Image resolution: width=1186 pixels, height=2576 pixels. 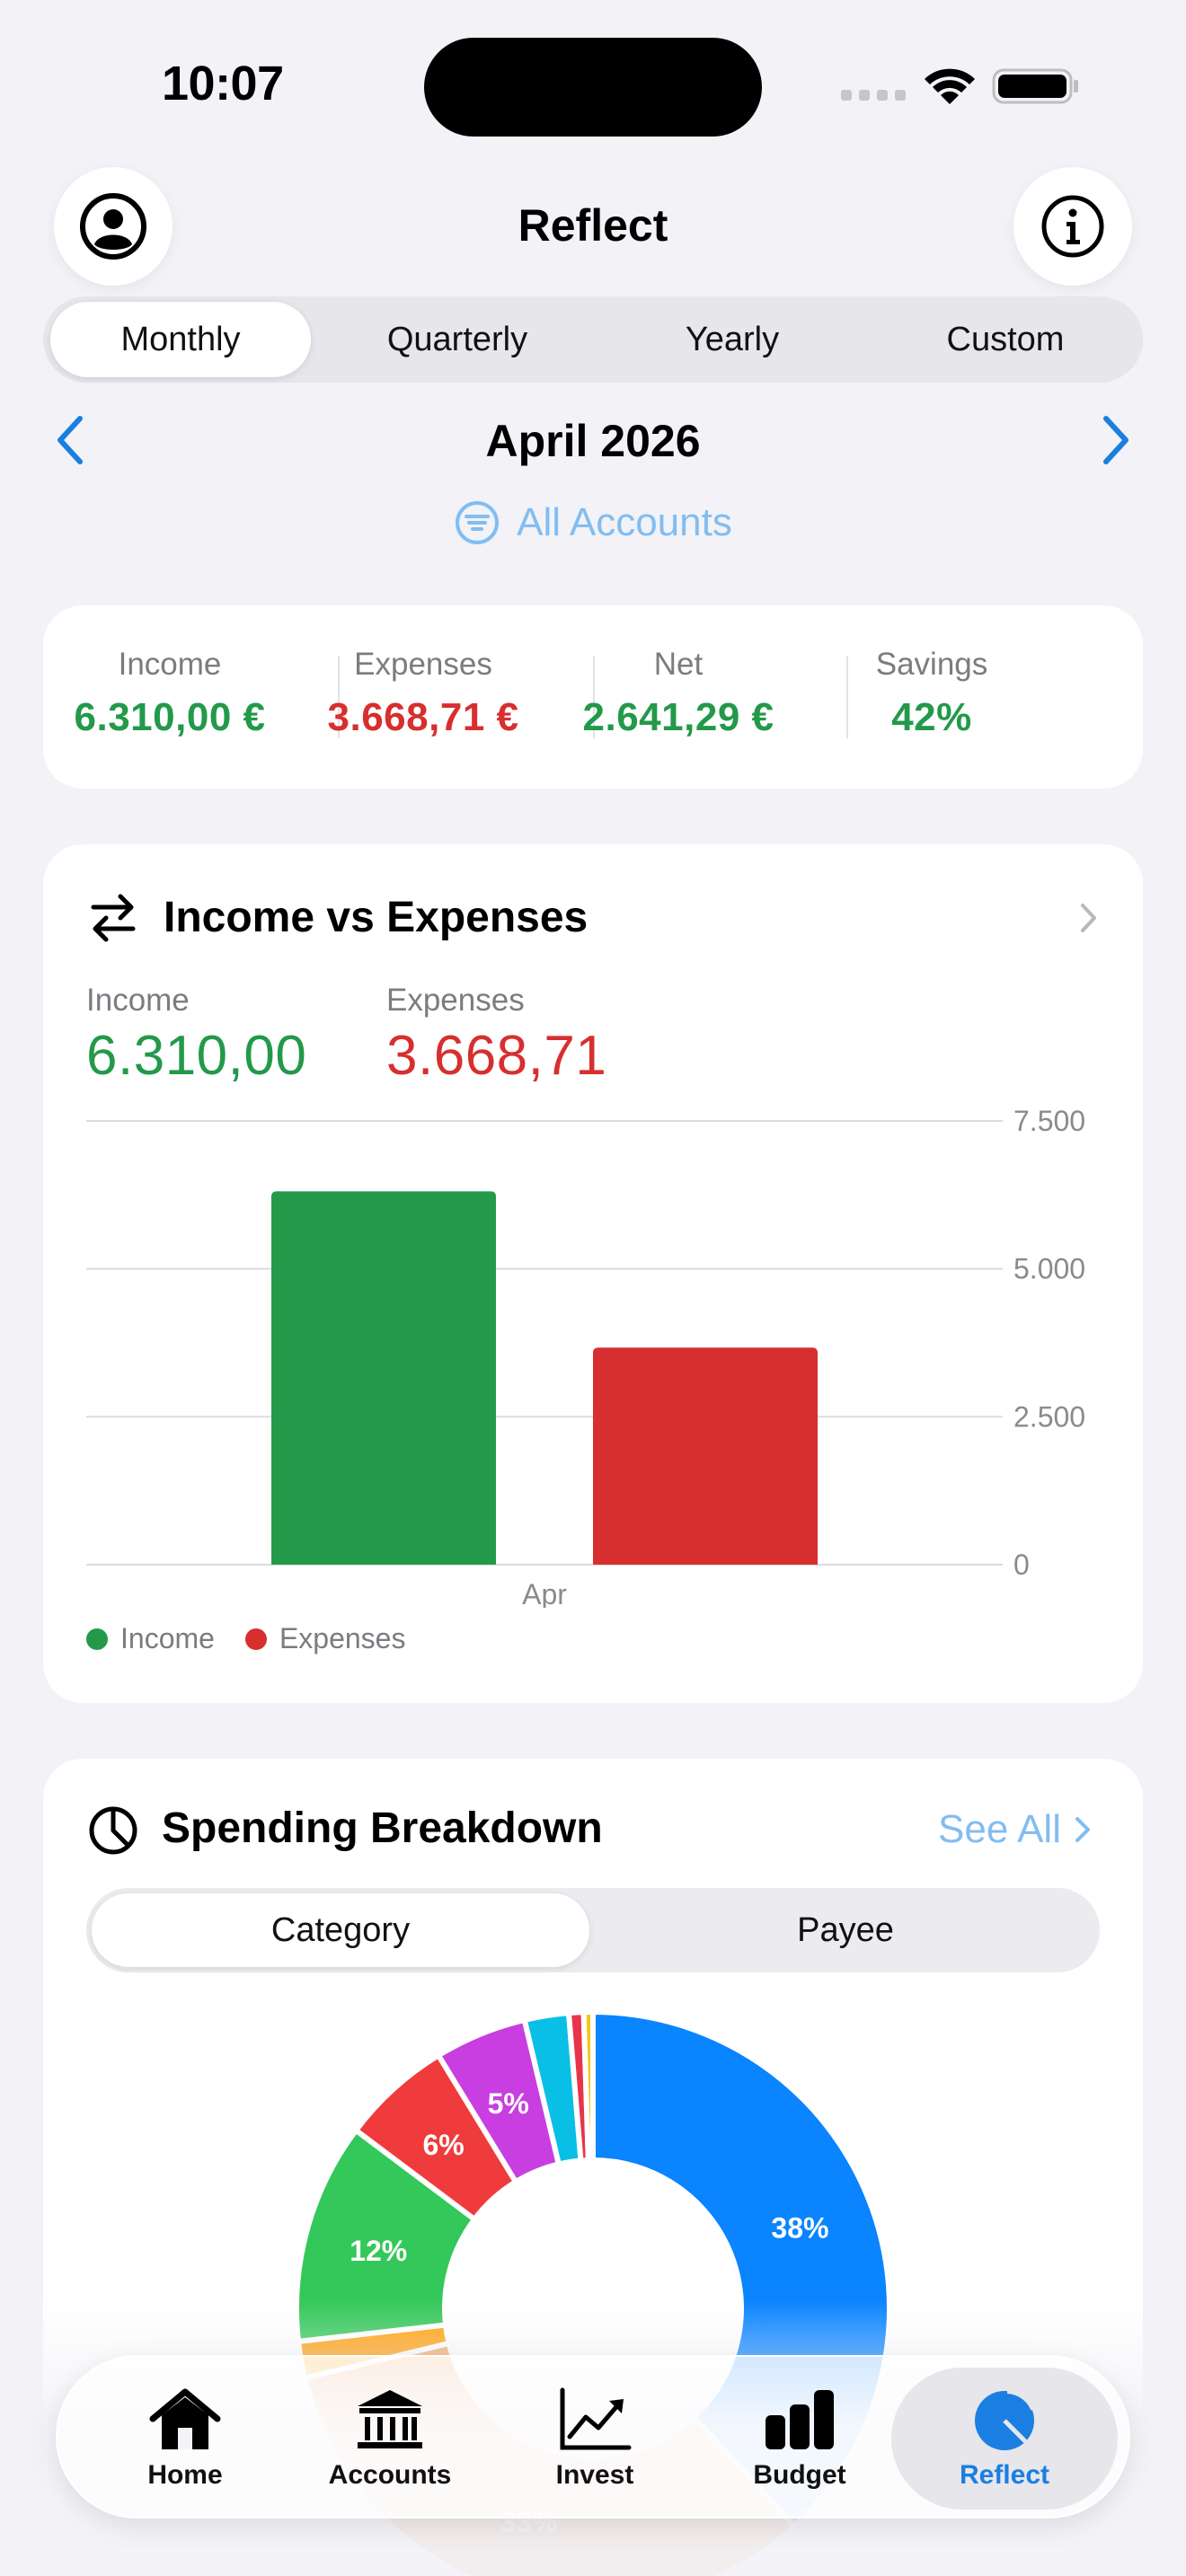 I want to click on chart-line-icon, so click(x=596, y=2418).